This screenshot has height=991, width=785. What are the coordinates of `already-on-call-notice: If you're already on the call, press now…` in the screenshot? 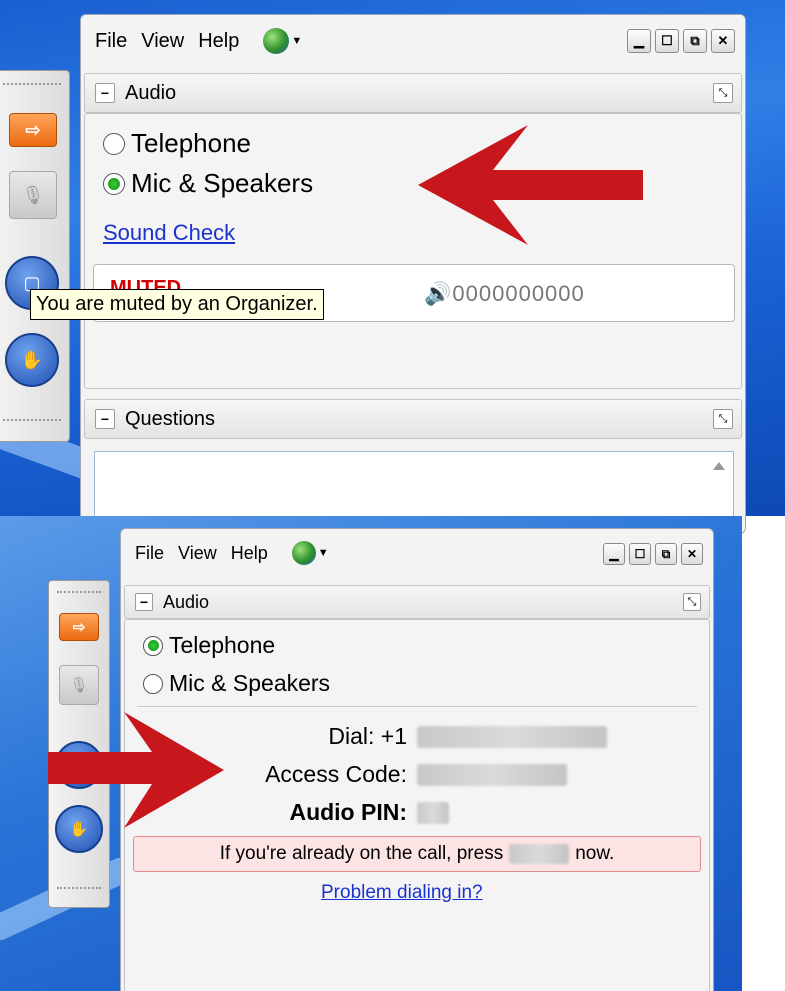 It's located at (417, 854).